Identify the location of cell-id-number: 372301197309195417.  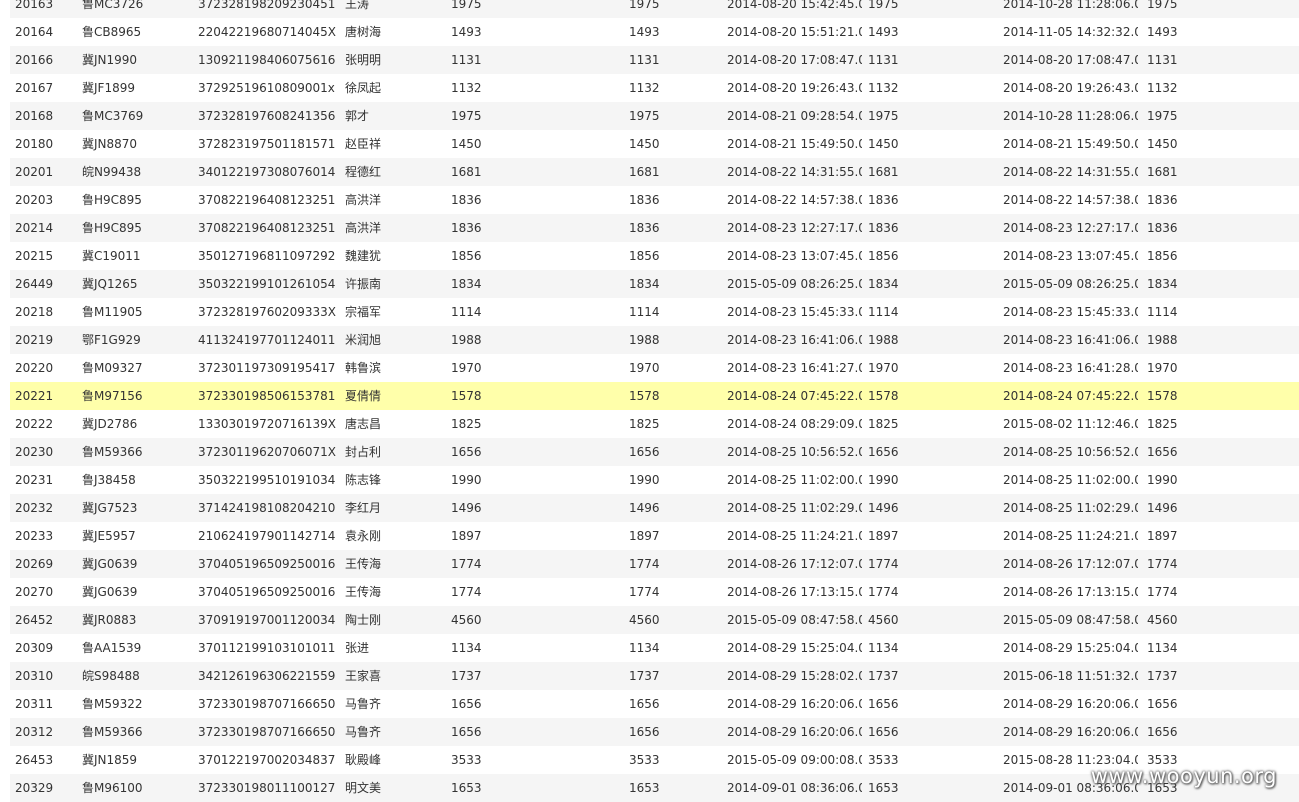
(267, 368).